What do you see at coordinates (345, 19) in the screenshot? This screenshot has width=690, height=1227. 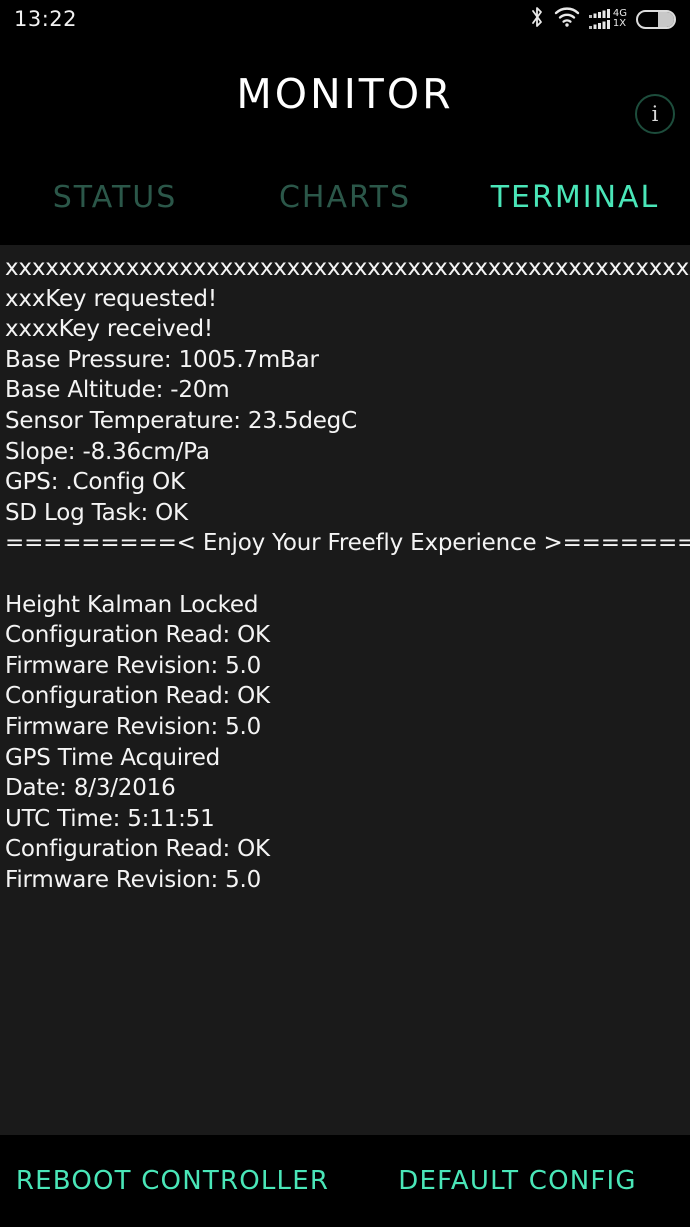 I see `system-status-bar: 13:22 4G 1X` at bounding box center [345, 19].